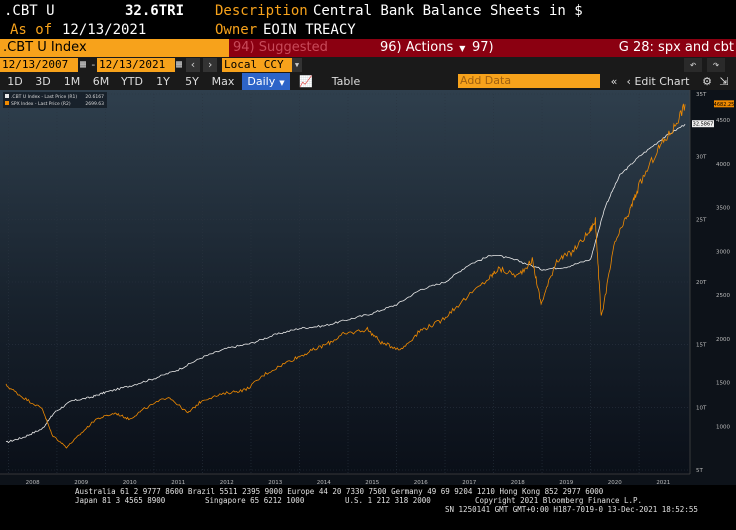  Describe the element at coordinates (703, 125) in the screenshot. I see `cbt-last-value: 32.5867` at that location.